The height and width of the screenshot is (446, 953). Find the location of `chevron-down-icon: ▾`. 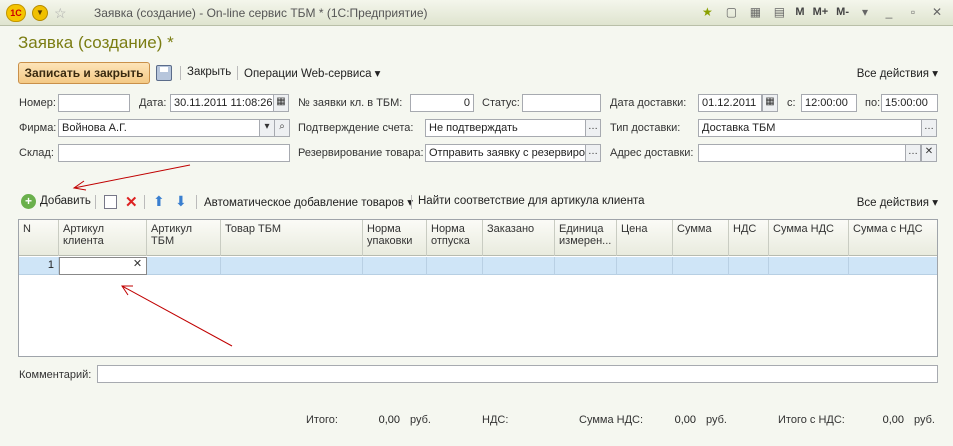

chevron-down-icon: ▾ is located at coordinates (865, 12).